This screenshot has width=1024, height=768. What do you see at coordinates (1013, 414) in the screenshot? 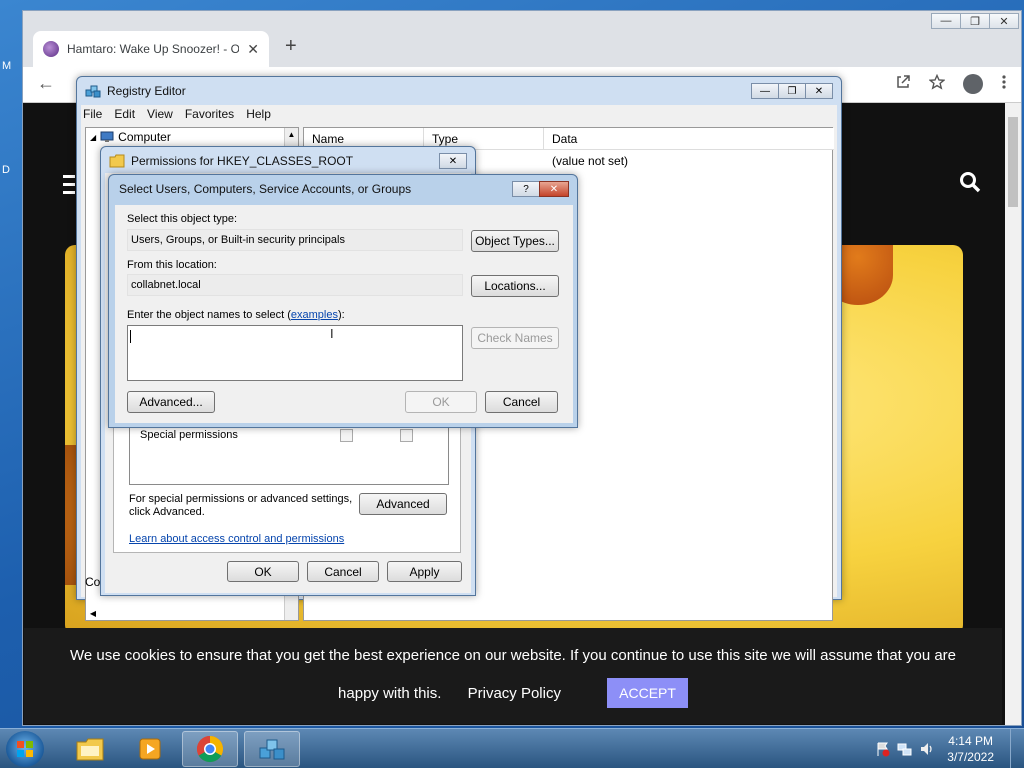
I see `page-scrollbar` at bounding box center [1013, 414].